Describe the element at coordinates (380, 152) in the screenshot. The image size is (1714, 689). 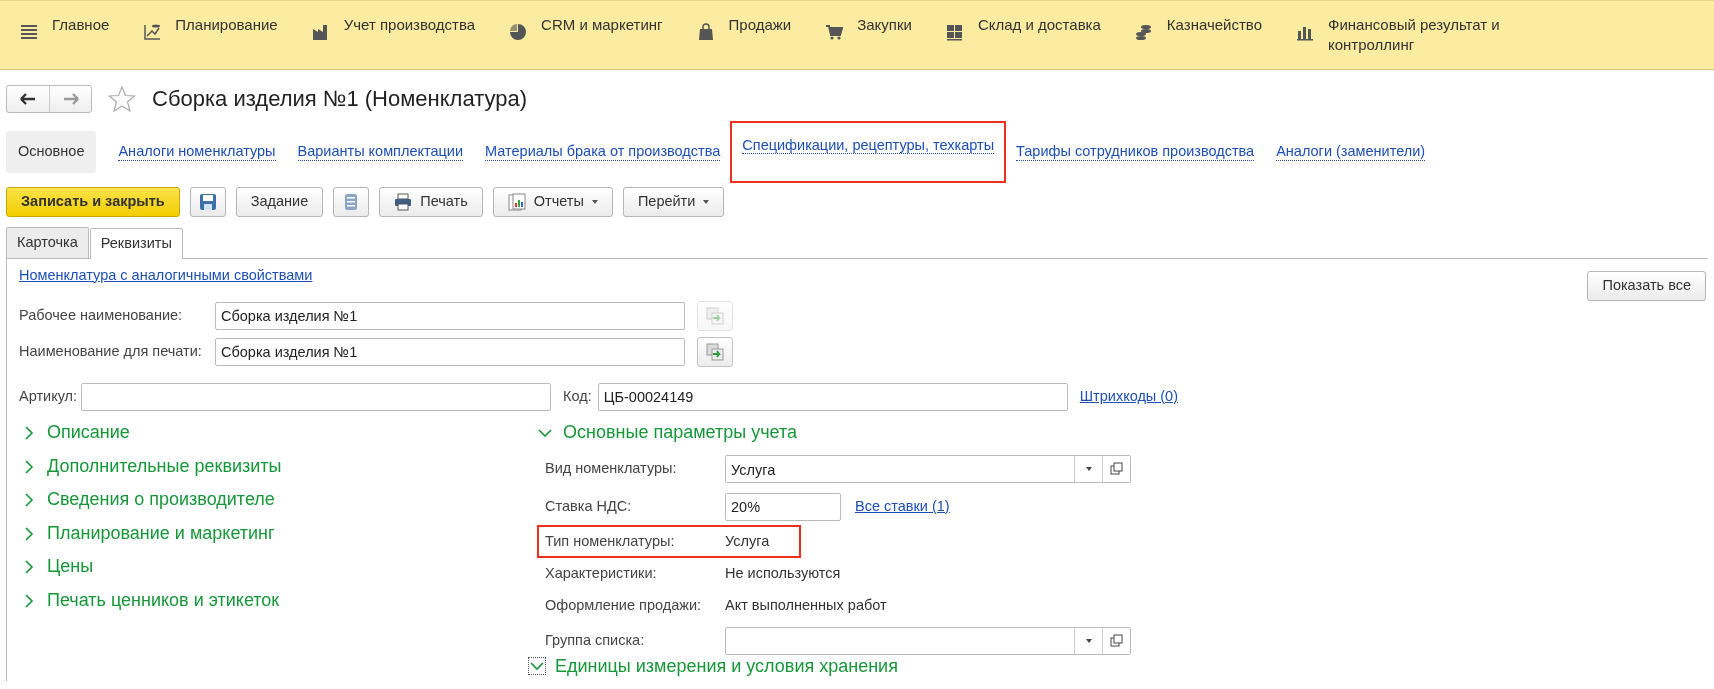
I see `nav-link: Варианты комплектации` at that location.